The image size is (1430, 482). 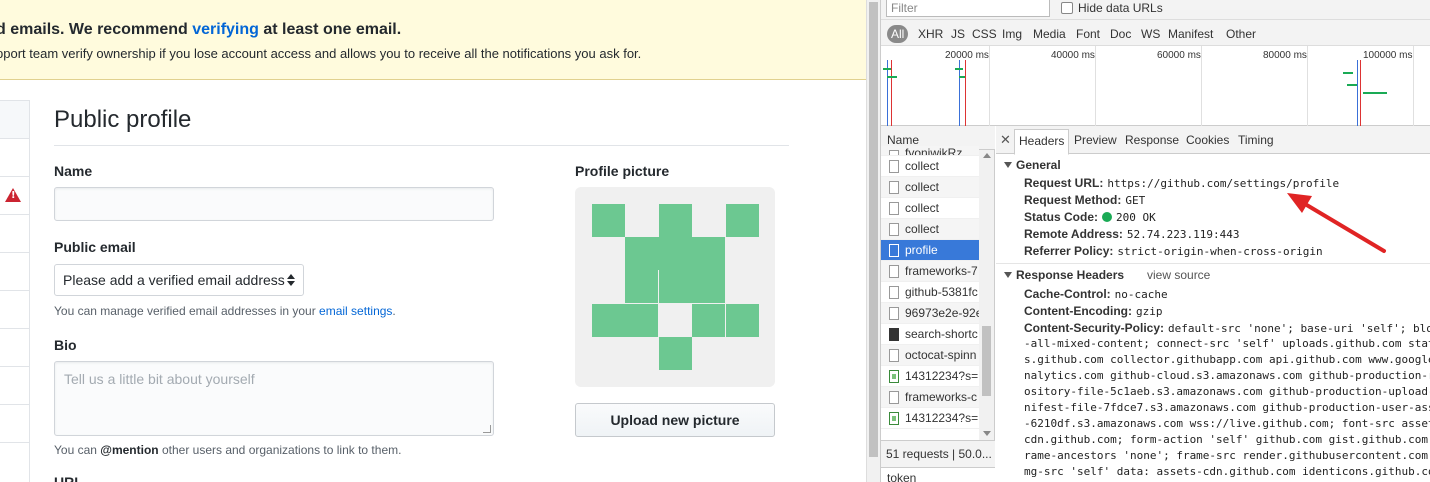 What do you see at coordinates (73, 171) in the screenshot?
I see `name-label: Name` at bounding box center [73, 171].